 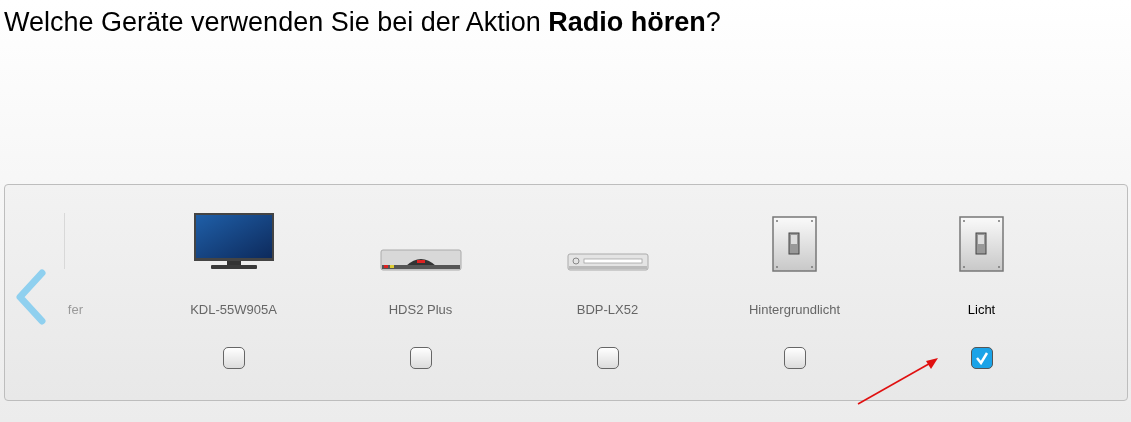 I want to click on device-label: Hintergrundlicht, so click(x=794, y=310).